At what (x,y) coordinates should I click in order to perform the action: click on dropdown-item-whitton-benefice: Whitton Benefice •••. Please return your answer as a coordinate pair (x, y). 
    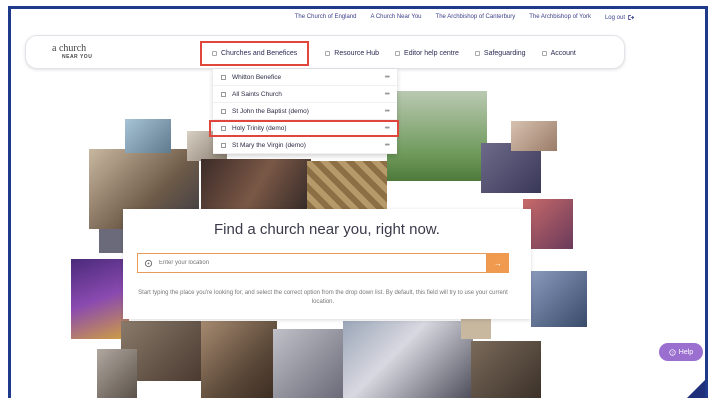
    Looking at the image, I should click on (305, 77).